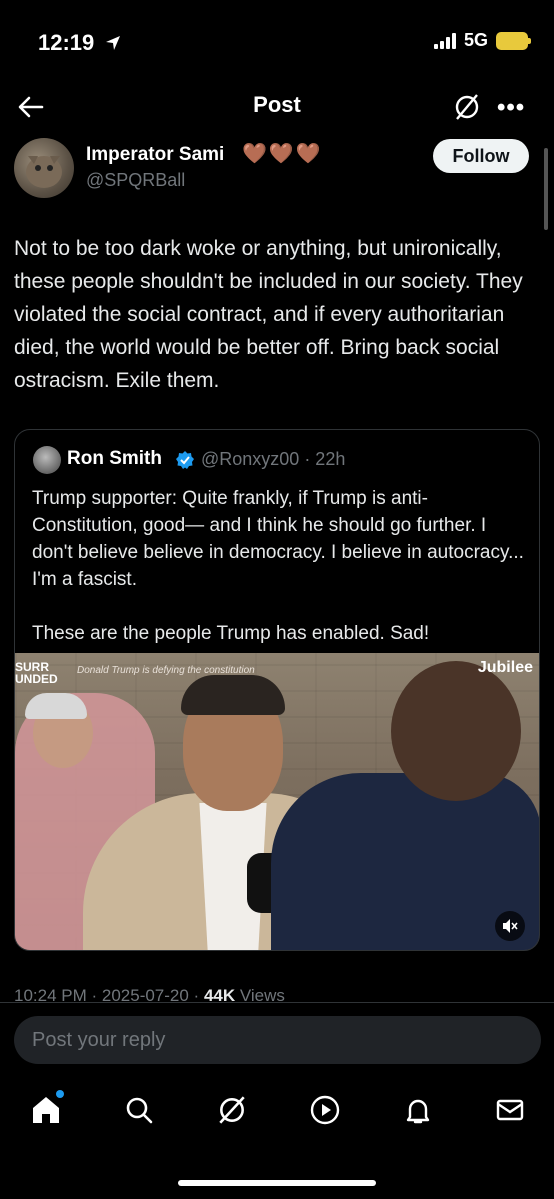 Image resolution: width=554 pixels, height=1199 pixels. Describe the element at coordinates (139, 1110) in the screenshot. I see `search-icon` at that location.